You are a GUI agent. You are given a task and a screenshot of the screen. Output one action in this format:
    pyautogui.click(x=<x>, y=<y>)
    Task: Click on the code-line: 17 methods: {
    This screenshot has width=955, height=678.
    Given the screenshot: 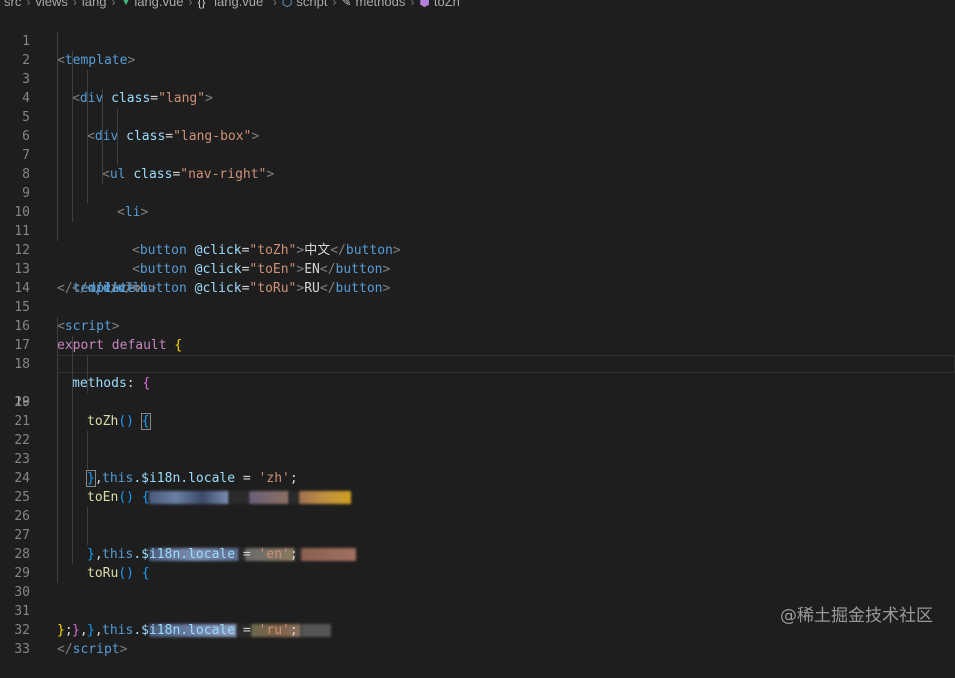 What is the action you would take?
    pyautogui.click(x=477, y=354)
    